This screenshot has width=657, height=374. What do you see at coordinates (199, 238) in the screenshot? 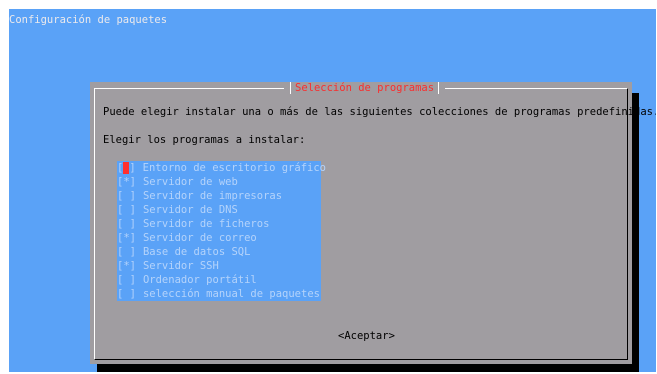
I see `software-option-label: Servidor de correo` at bounding box center [199, 238].